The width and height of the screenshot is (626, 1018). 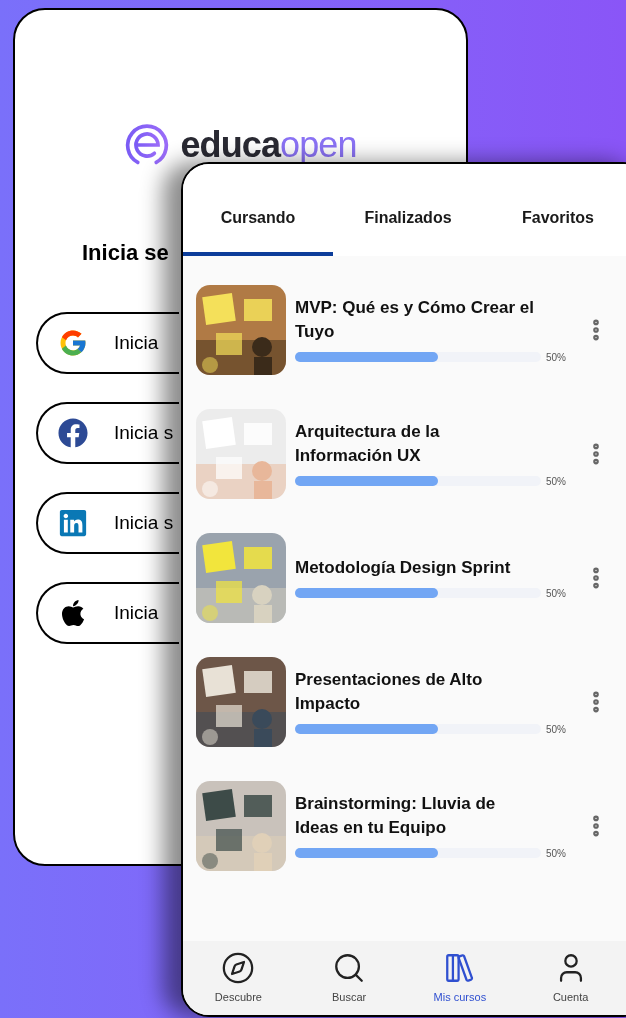 What do you see at coordinates (268, 145) in the screenshot?
I see `logo-text: educaopen` at bounding box center [268, 145].